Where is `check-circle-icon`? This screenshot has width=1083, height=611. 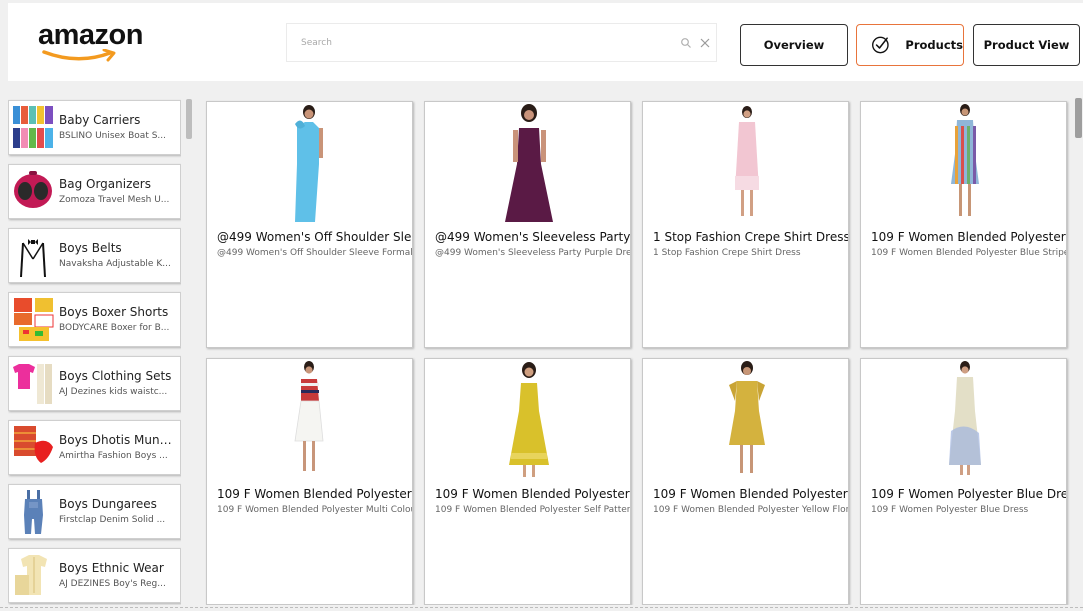 check-circle-icon is located at coordinates (880, 45).